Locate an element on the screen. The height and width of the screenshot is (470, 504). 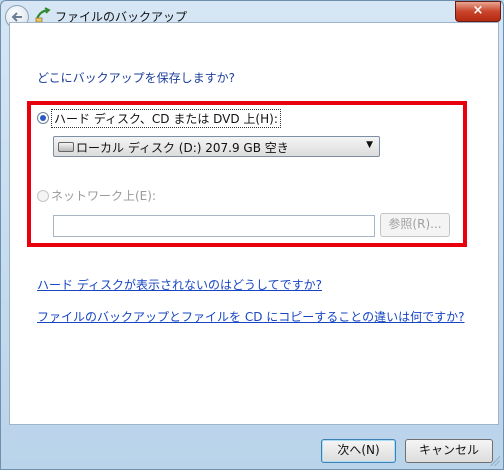
network-radio is located at coordinates (43, 196).